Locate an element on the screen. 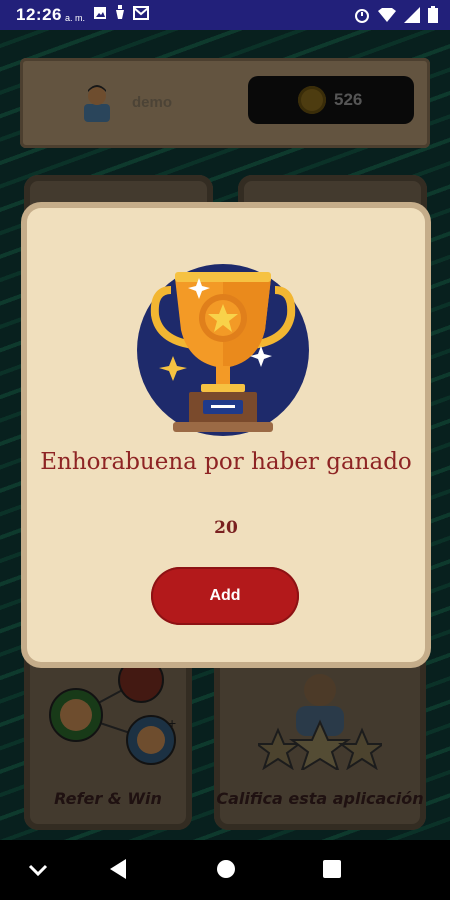  lamp-icon is located at coordinates (120, 15).